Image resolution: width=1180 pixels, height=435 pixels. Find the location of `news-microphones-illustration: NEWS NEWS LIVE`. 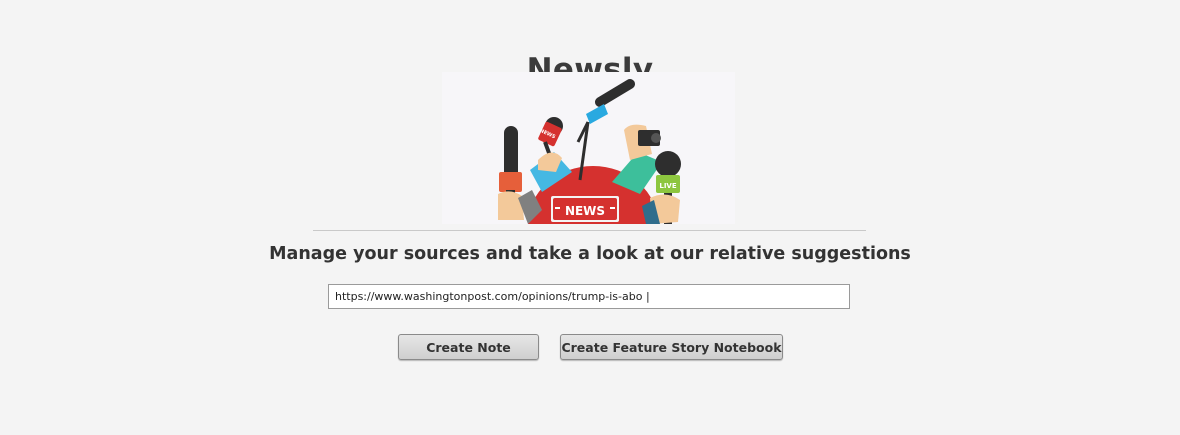

news-microphones-illustration: NEWS NEWS LIVE is located at coordinates (589, 151).